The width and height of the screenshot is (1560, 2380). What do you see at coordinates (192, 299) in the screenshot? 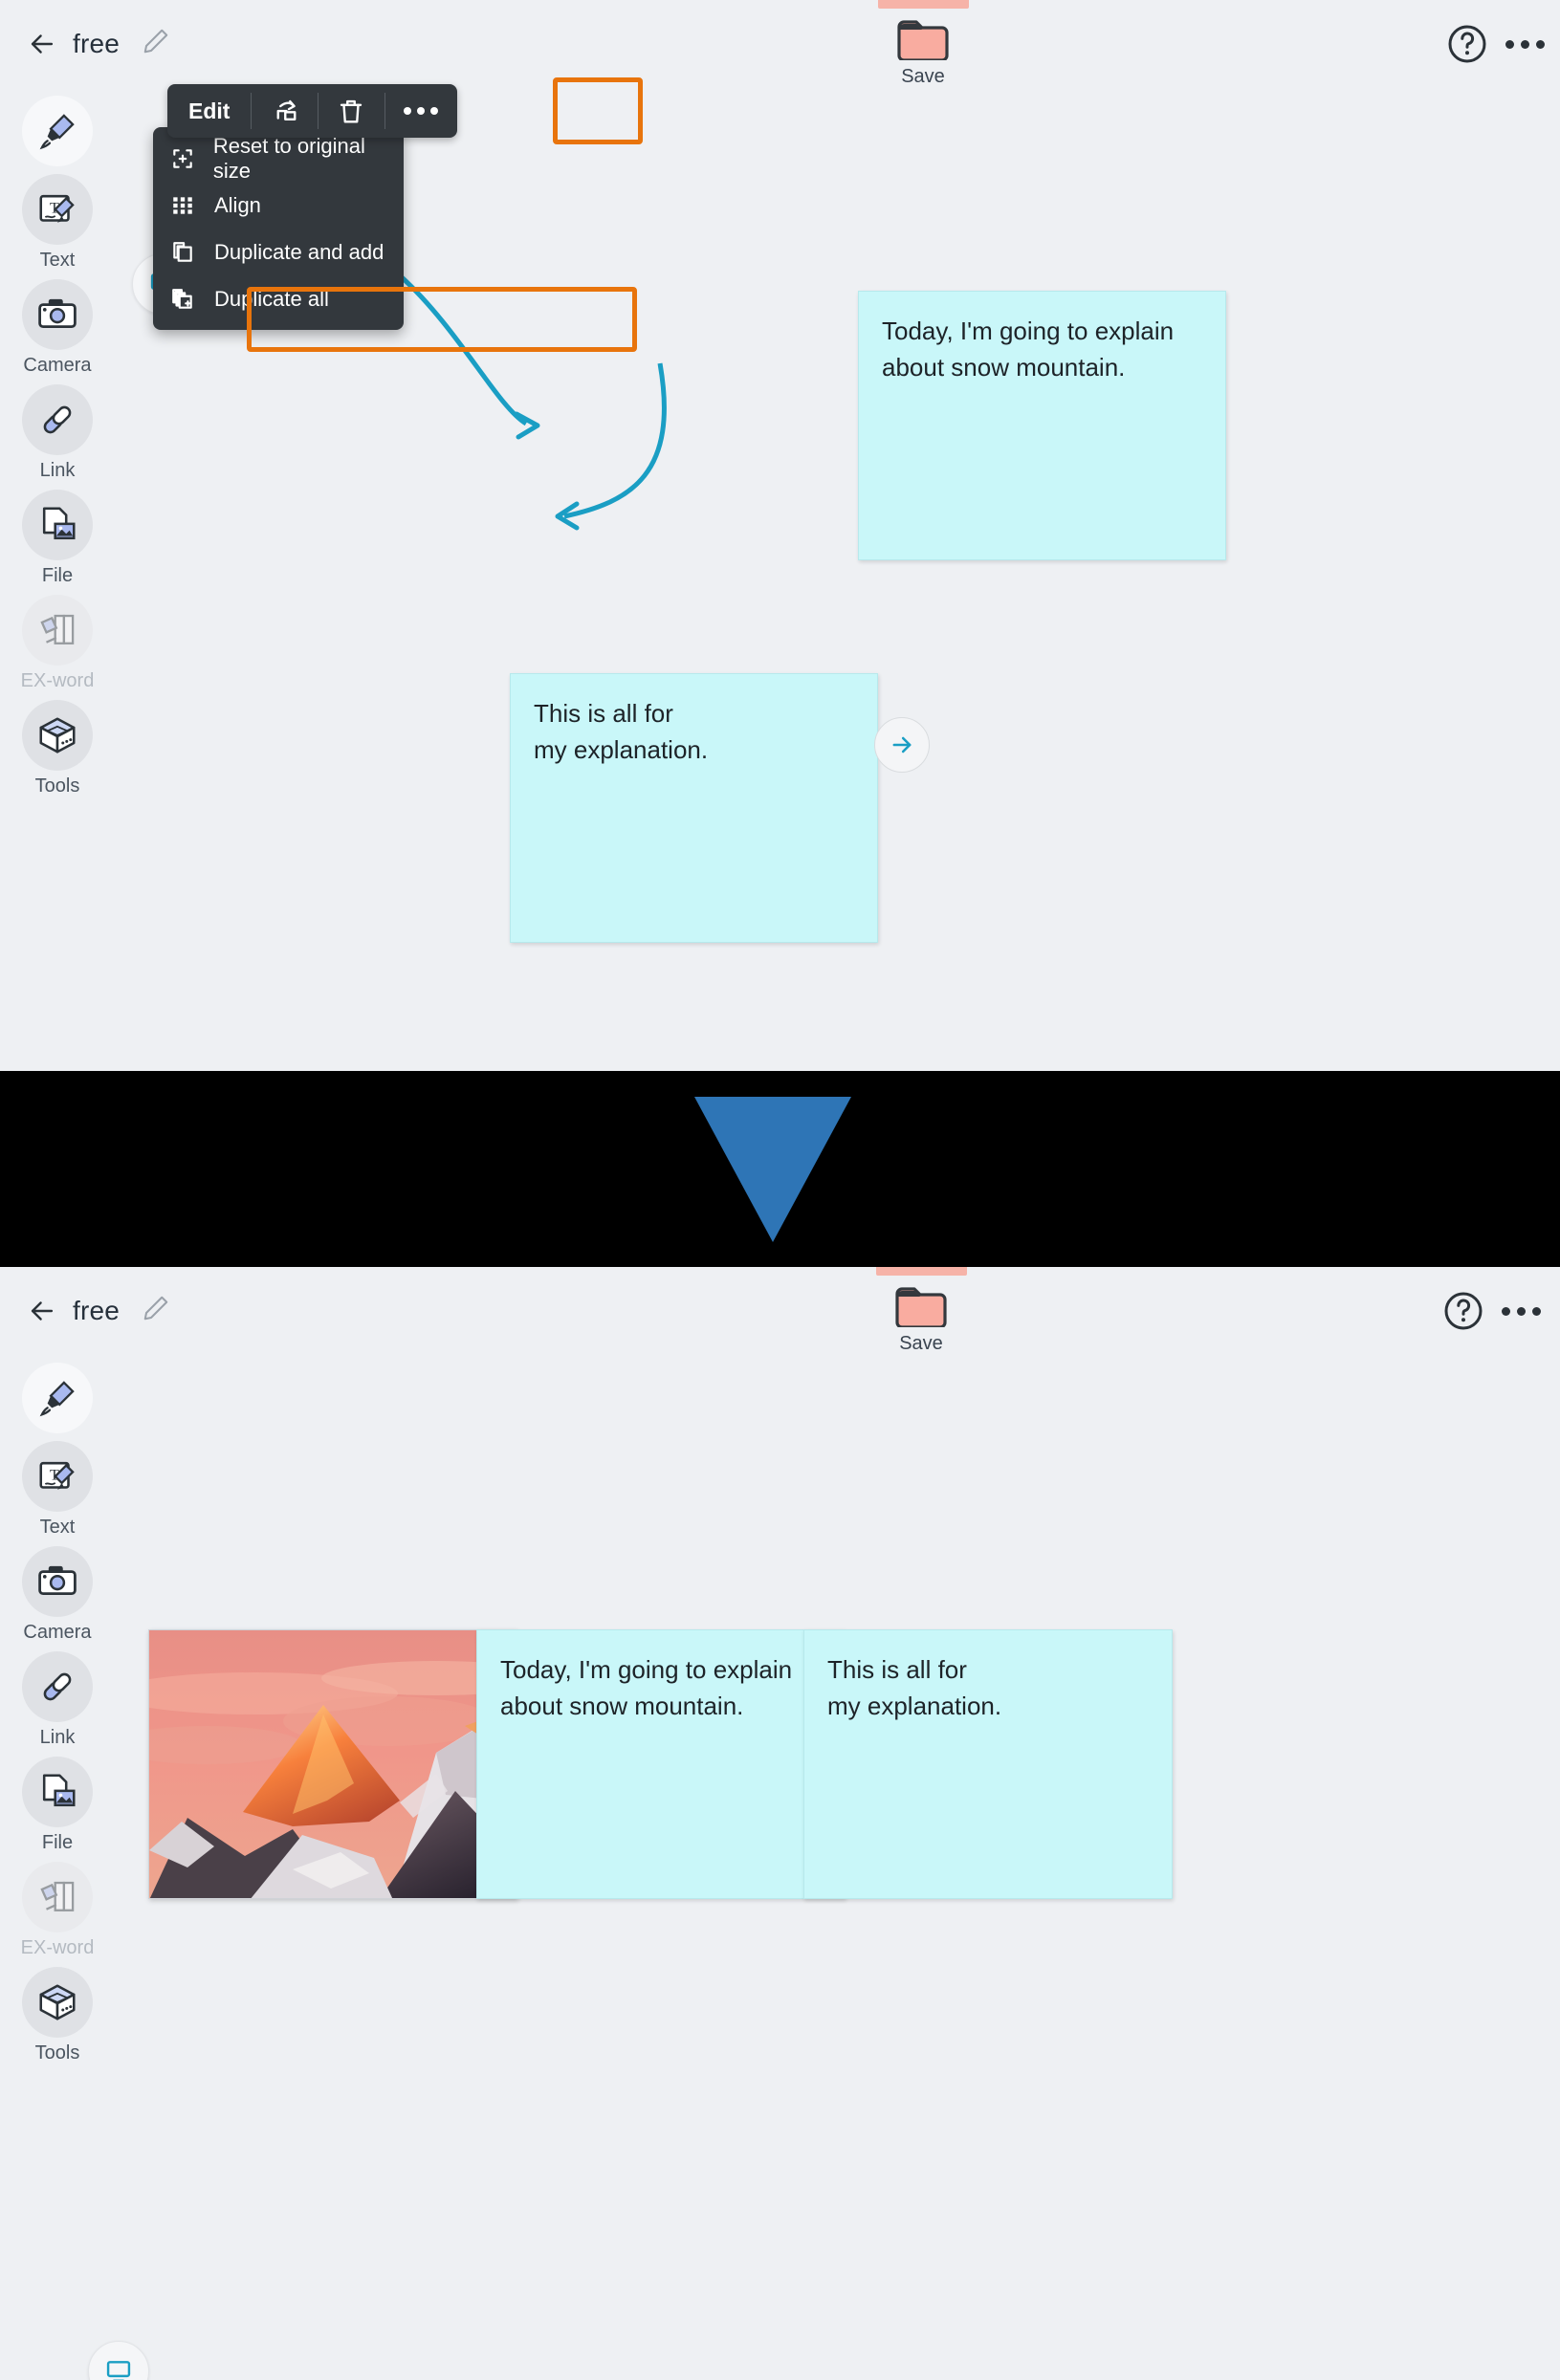
I see `duplicate-all-icon` at bounding box center [192, 299].